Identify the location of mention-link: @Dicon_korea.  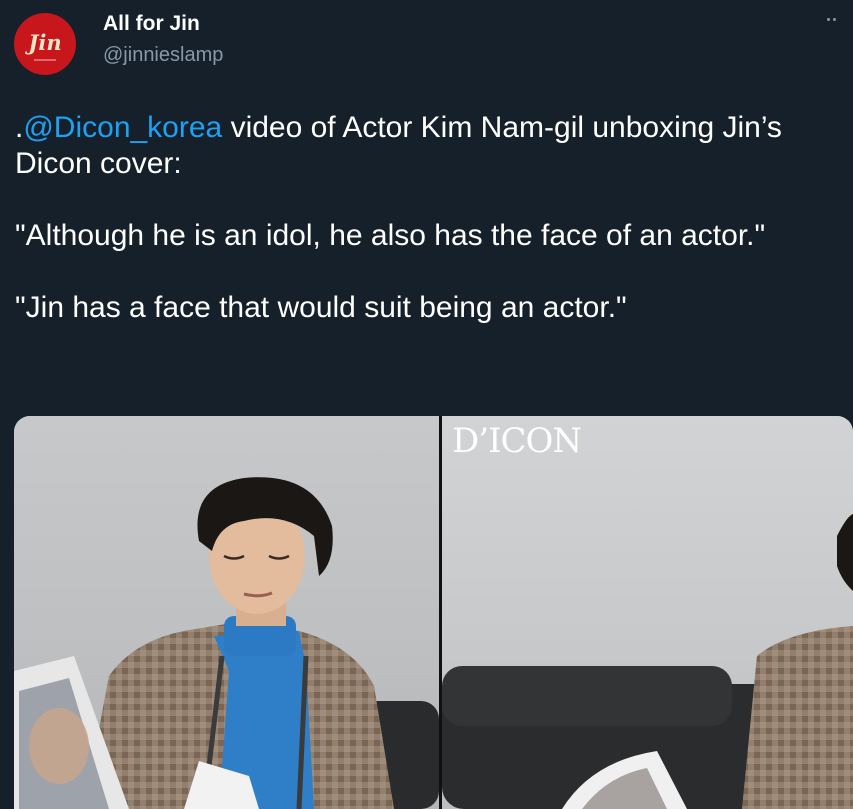
(122, 127).